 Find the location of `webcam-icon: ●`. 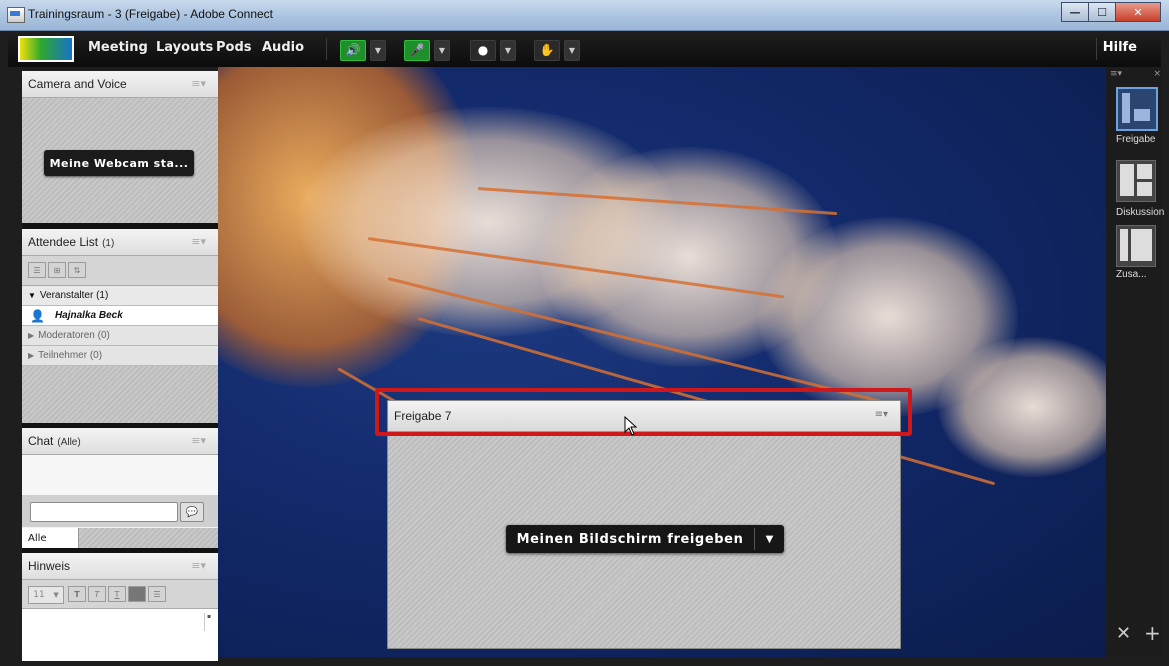

webcam-icon: ● is located at coordinates (483, 50).